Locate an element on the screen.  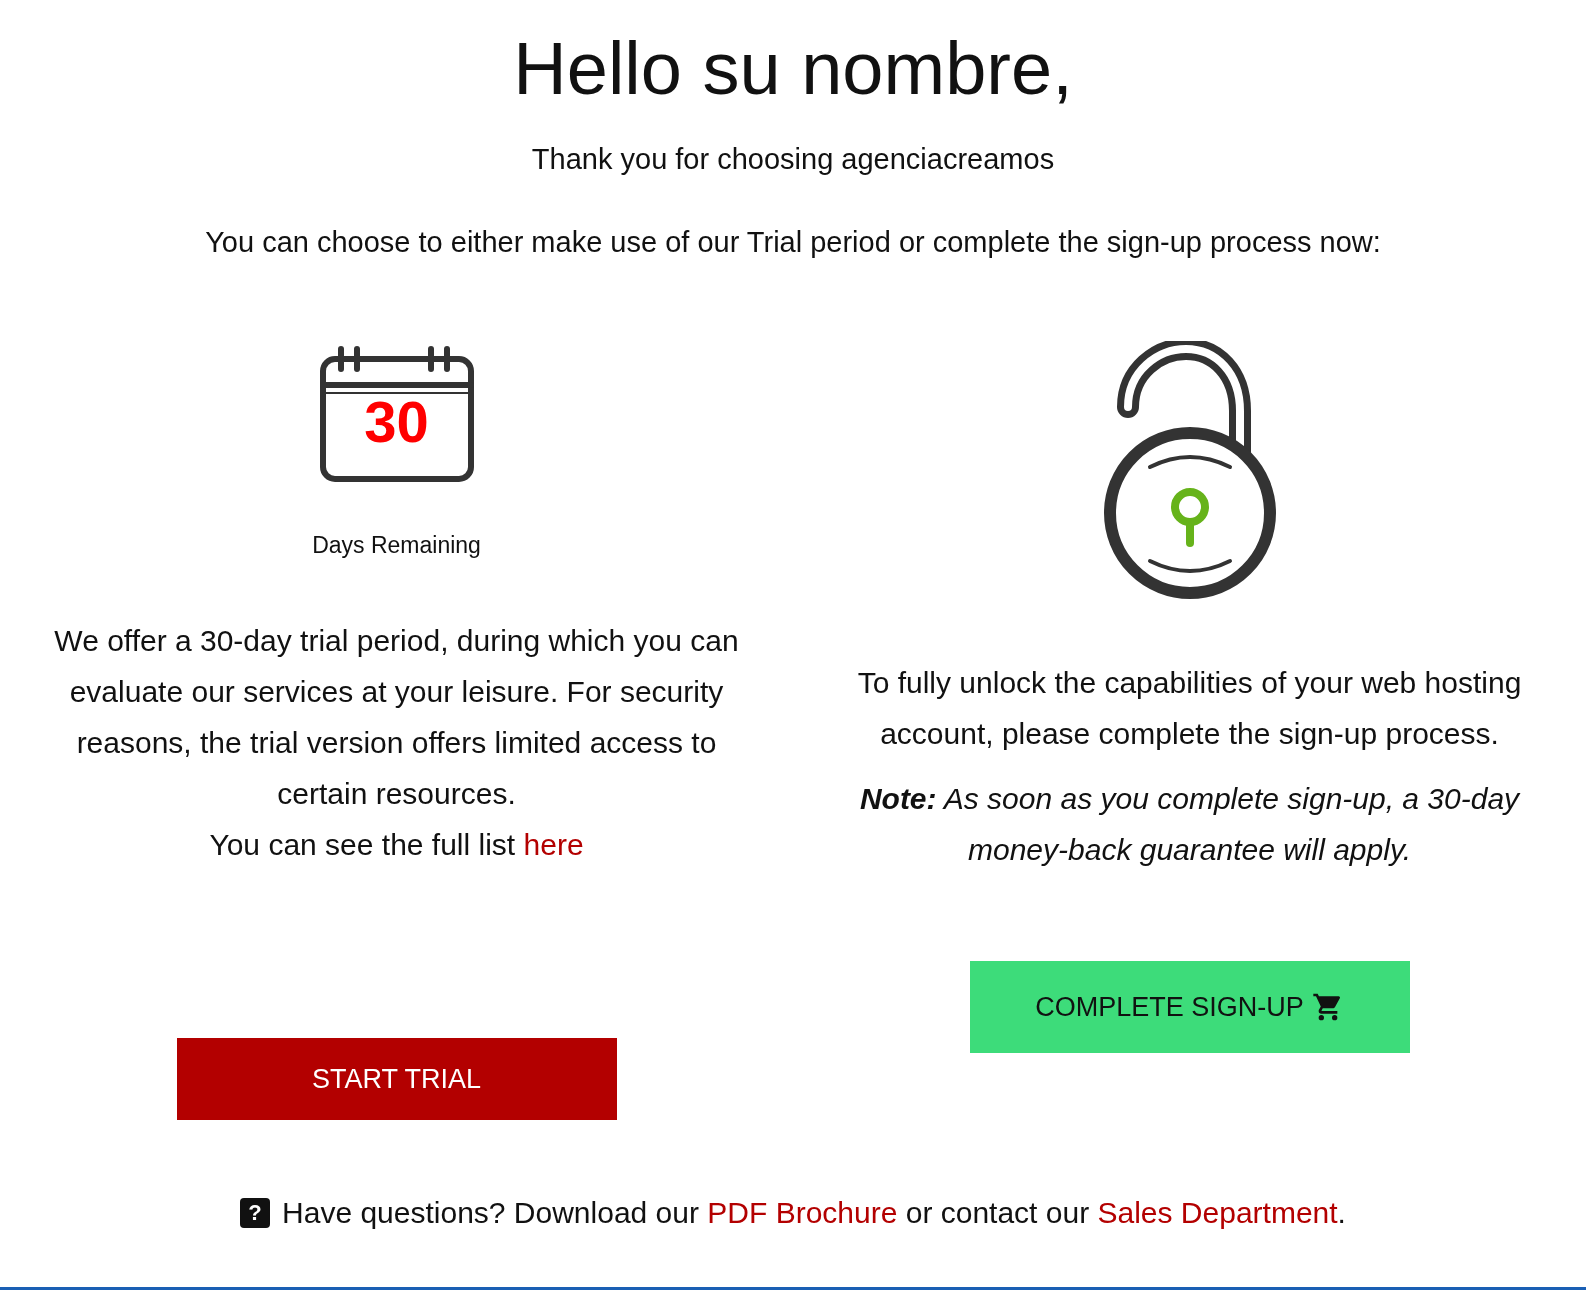
start-trial-button: START TRIAL is located at coordinates (396, 1079).